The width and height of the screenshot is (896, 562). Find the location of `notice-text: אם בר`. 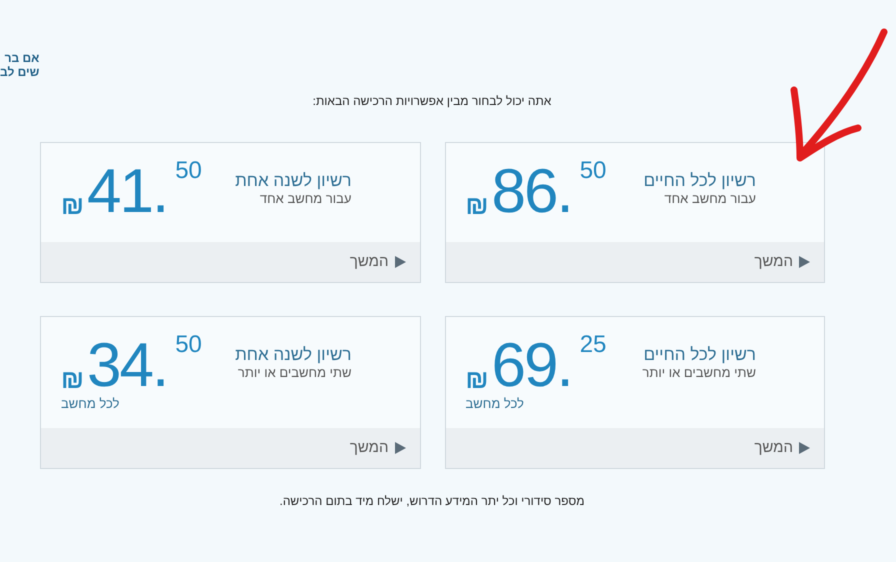

notice-text: אם בר is located at coordinates (22, 58).